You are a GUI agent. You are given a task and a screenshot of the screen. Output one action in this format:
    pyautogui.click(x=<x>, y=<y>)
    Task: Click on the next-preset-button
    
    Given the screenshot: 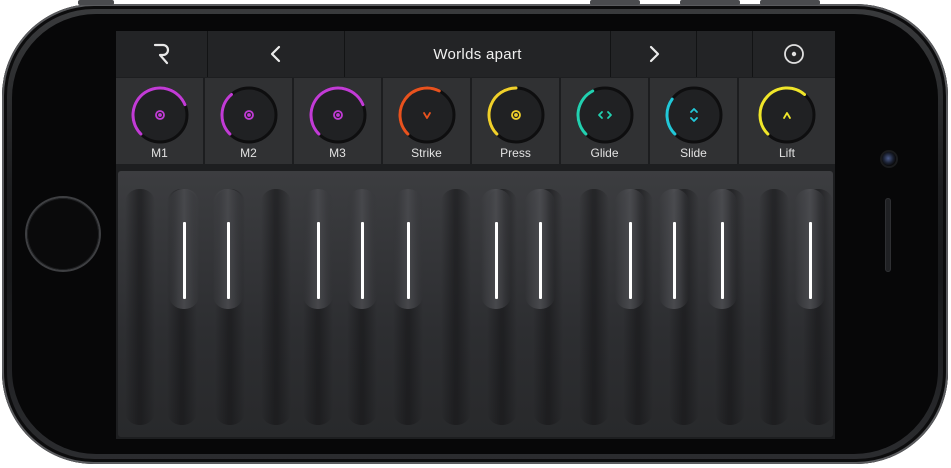 What is the action you would take?
    pyautogui.click(x=654, y=54)
    